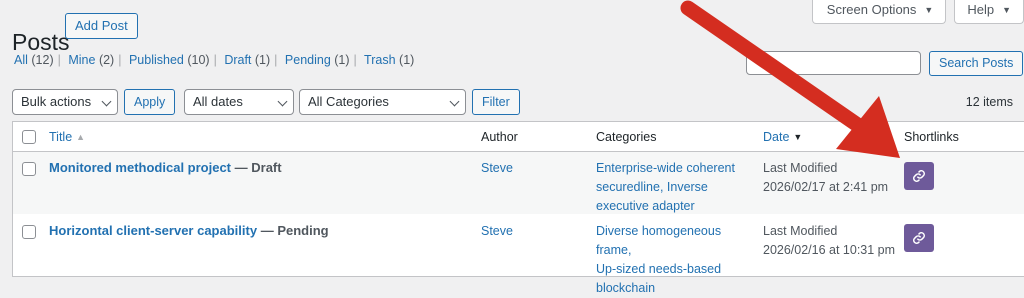 Image resolution: width=1024 pixels, height=298 pixels. What do you see at coordinates (665, 168) in the screenshot?
I see `category-link: Enterprise-wide coherent` at bounding box center [665, 168].